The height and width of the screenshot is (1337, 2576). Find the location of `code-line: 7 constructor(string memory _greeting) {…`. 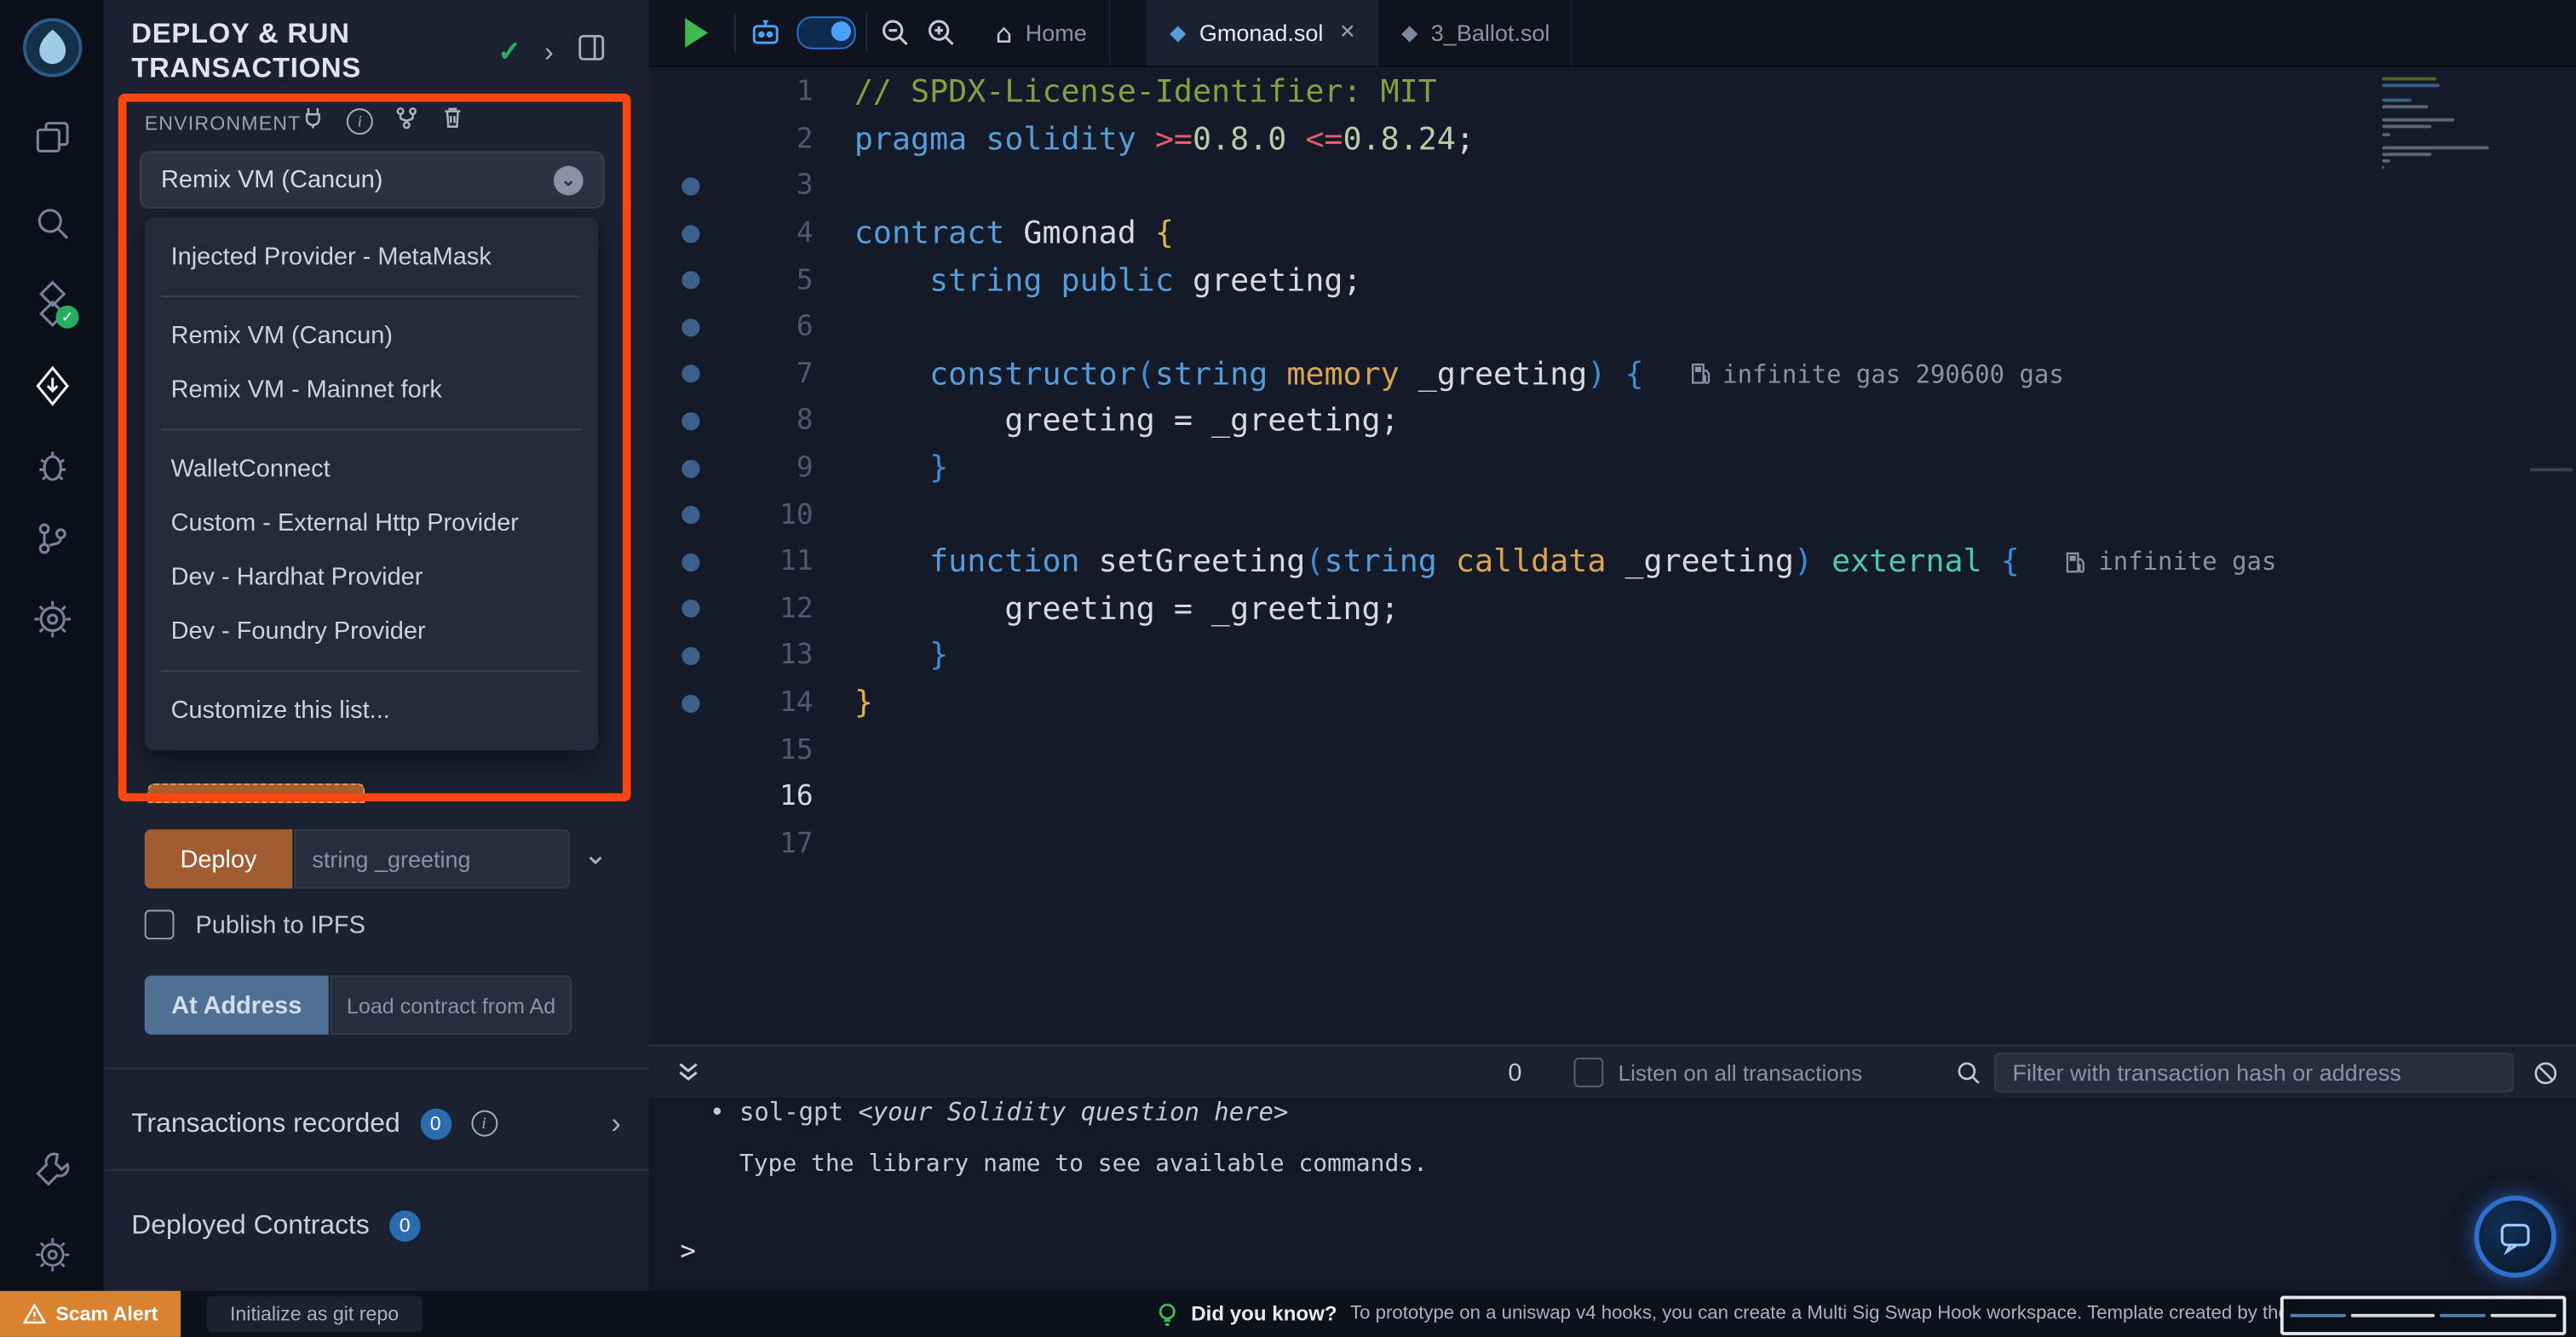

code-line: 7 constructor(string memory _greeting) {… is located at coordinates (1612, 375).